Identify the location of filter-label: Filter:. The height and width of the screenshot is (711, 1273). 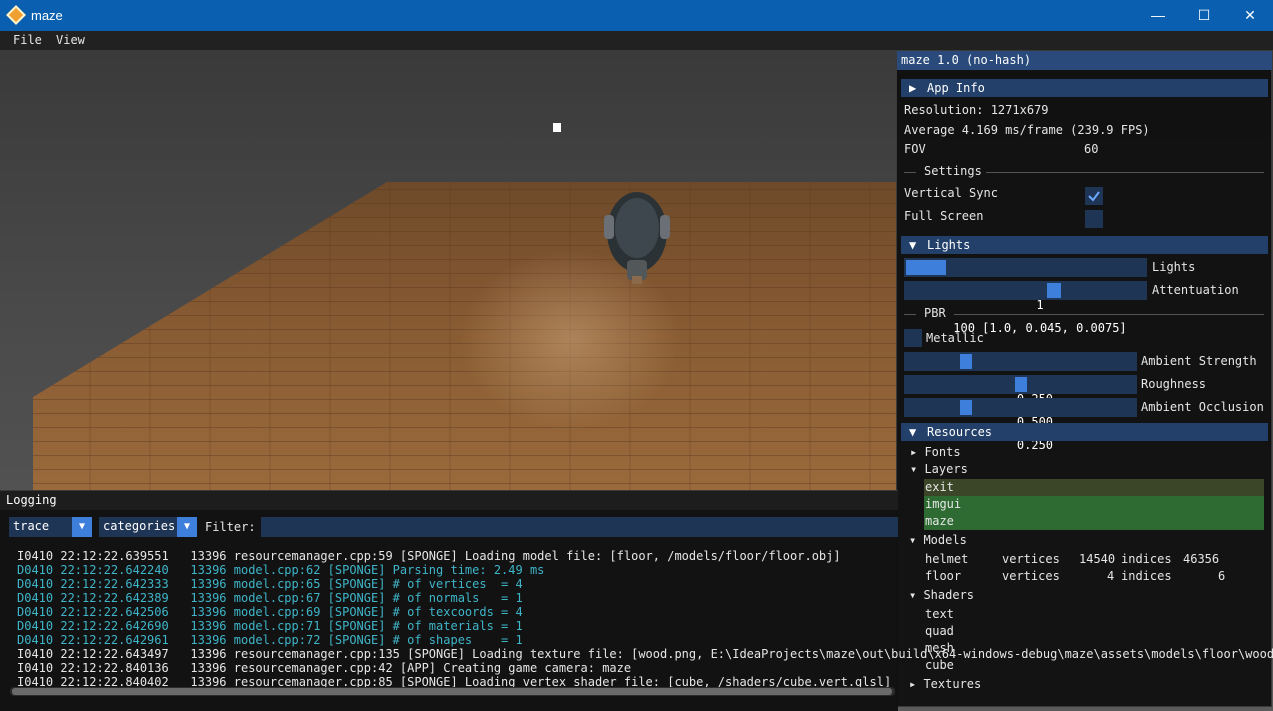
(230, 527).